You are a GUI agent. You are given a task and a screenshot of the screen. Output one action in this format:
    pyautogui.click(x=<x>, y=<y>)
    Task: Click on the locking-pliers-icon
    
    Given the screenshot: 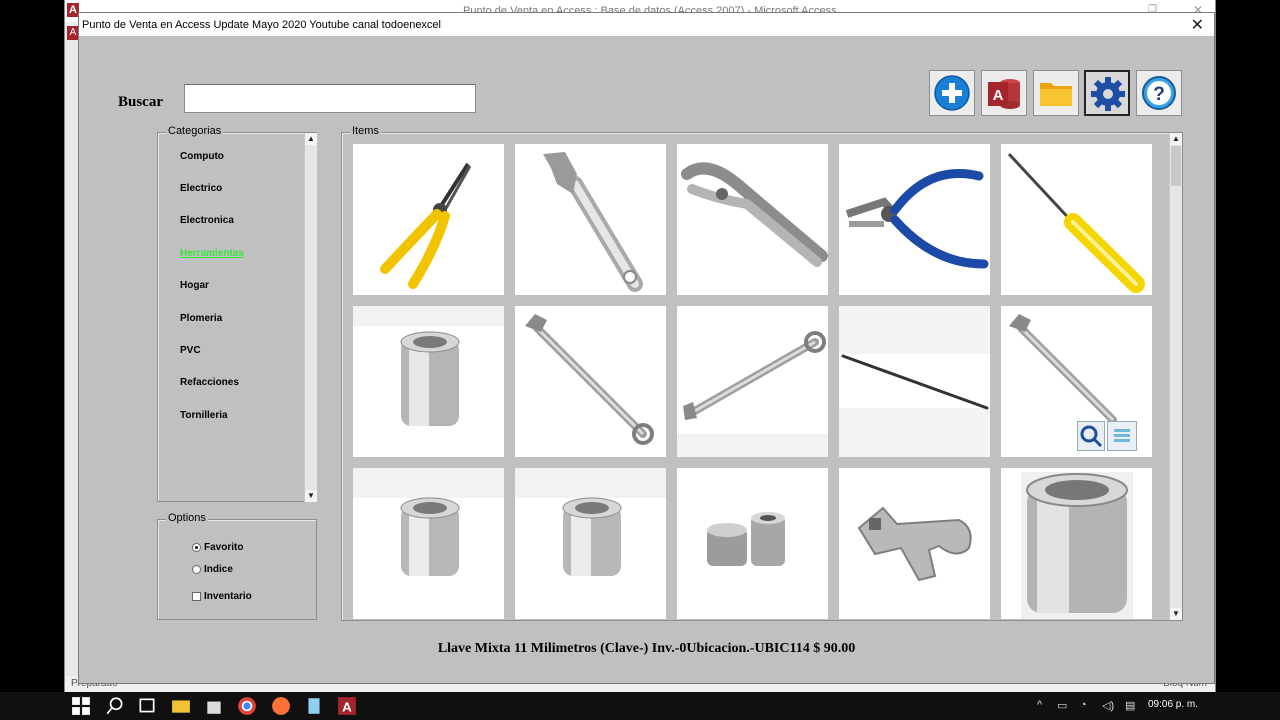 What is the action you would take?
    pyautogui.click(x=754, y=214)
    